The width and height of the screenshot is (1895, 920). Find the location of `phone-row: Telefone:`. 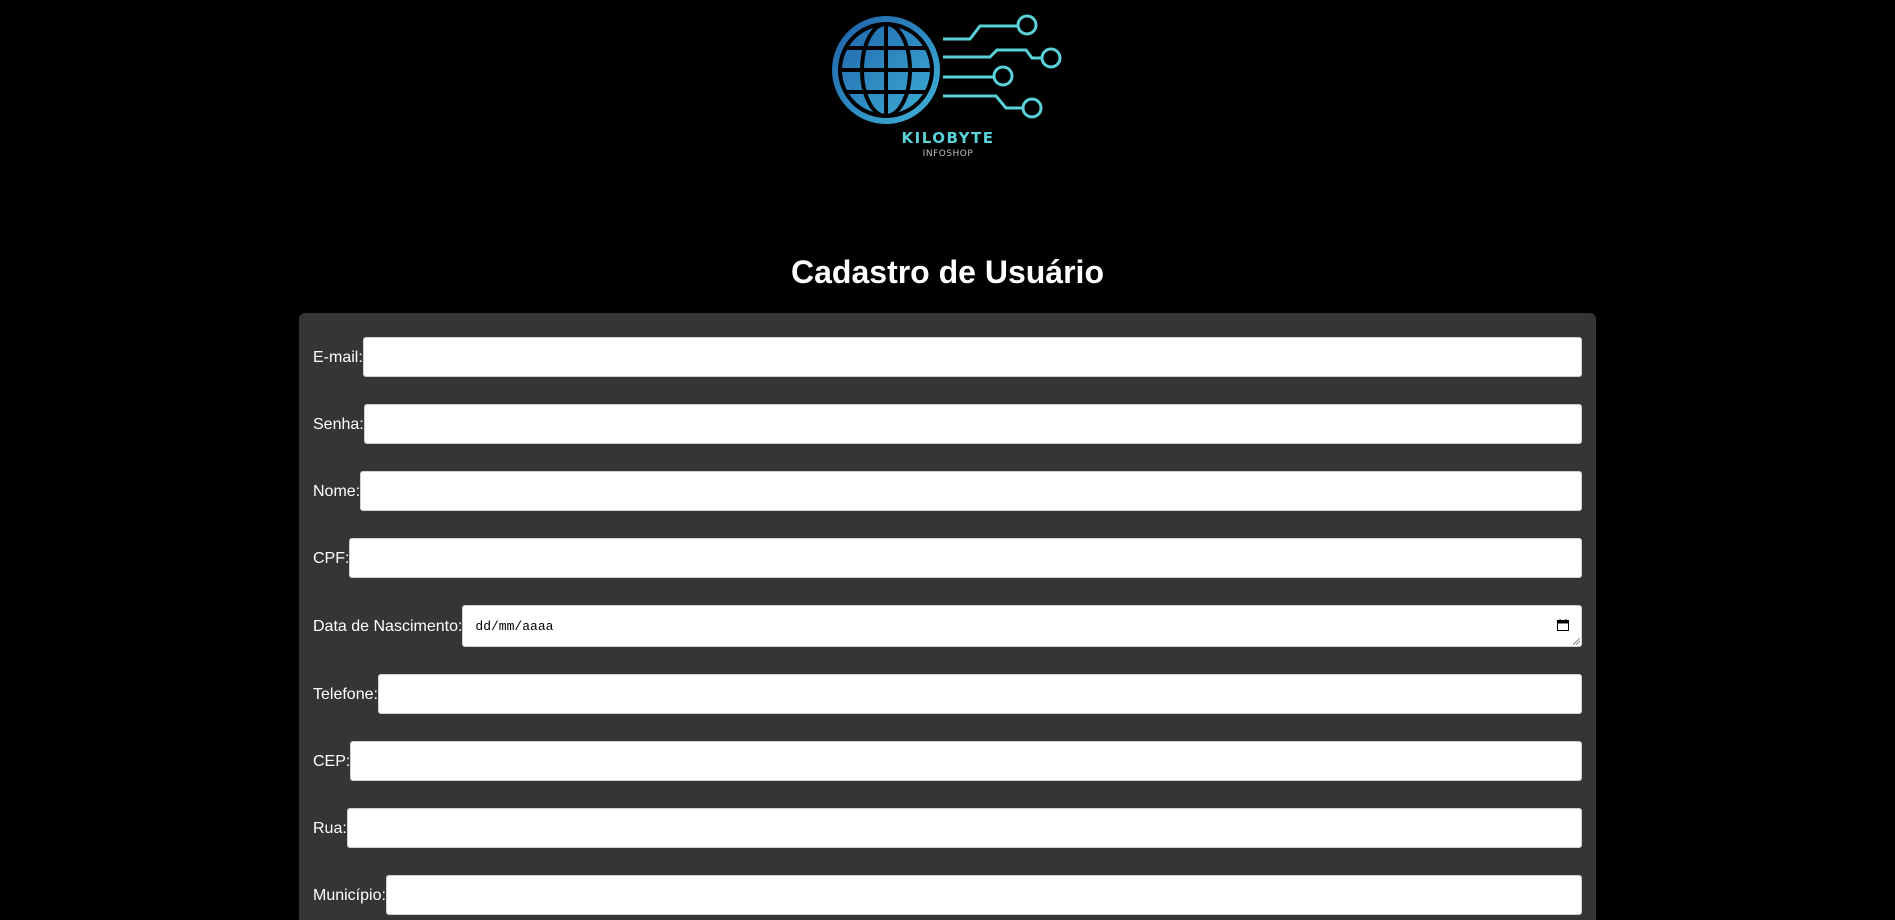

phone-row: Telefone: is located at coordinates (947, 694).